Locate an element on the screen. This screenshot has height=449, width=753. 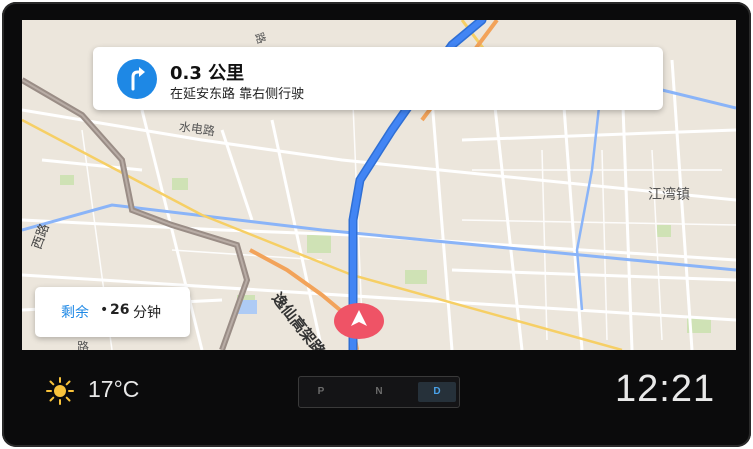
current-location-arrow-icon is located at coordinates (359, 321).